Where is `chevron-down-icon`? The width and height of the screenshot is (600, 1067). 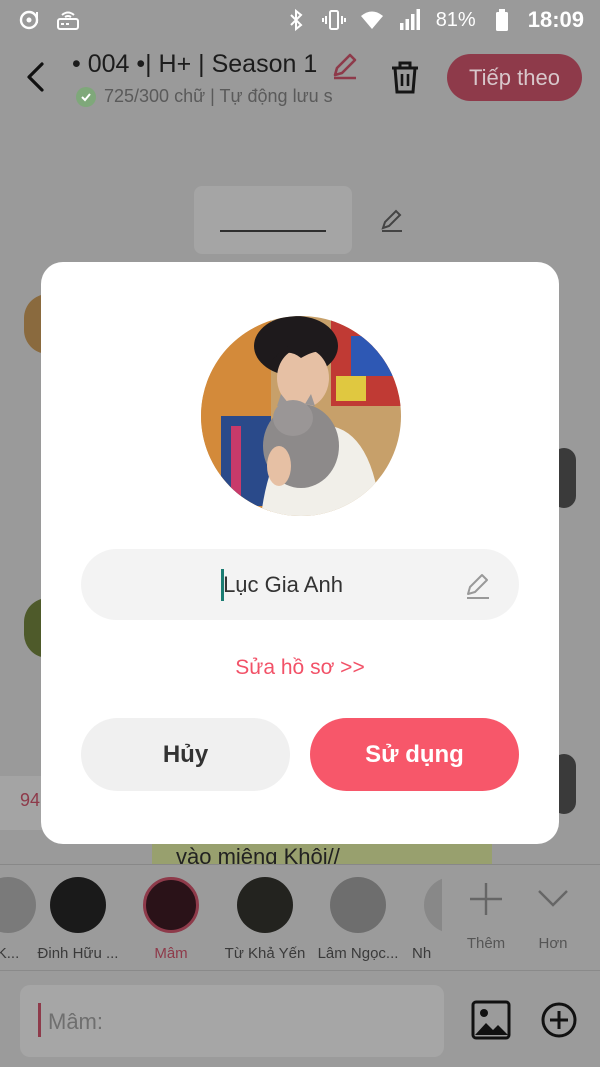 chevron-down-icon is located at coordinates (553, 898).